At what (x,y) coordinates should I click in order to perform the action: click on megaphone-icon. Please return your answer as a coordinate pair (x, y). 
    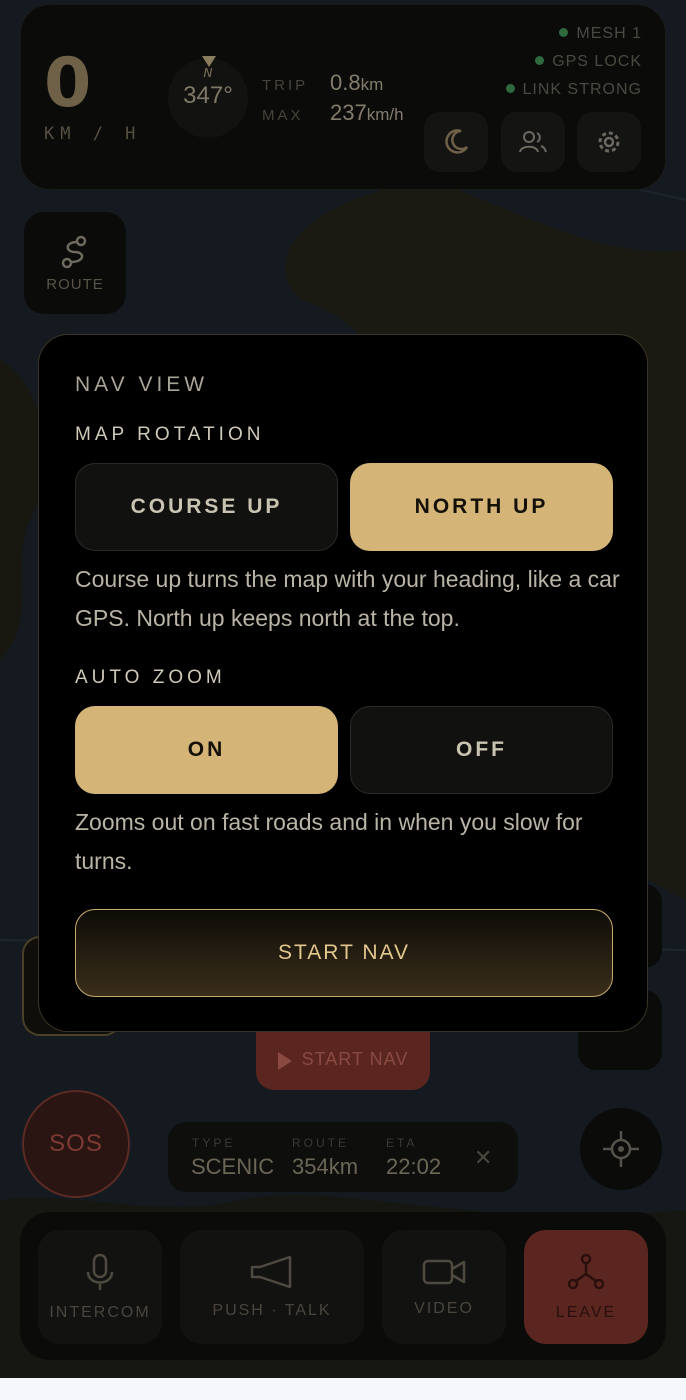
    Looking at the image, I should click on (271, 1272).